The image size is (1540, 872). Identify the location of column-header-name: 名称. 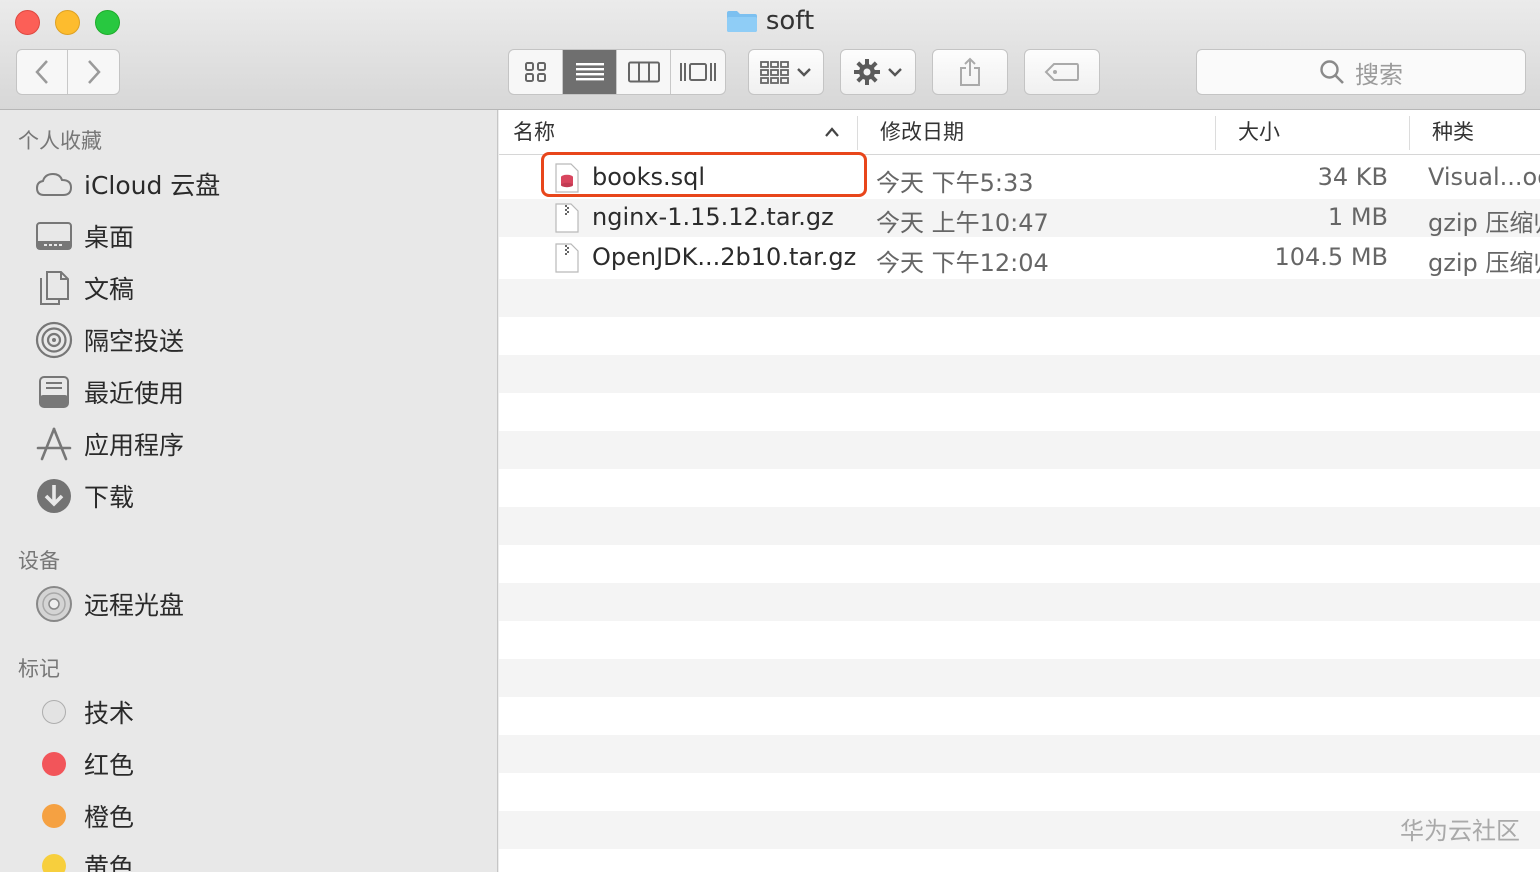
(534, 132).